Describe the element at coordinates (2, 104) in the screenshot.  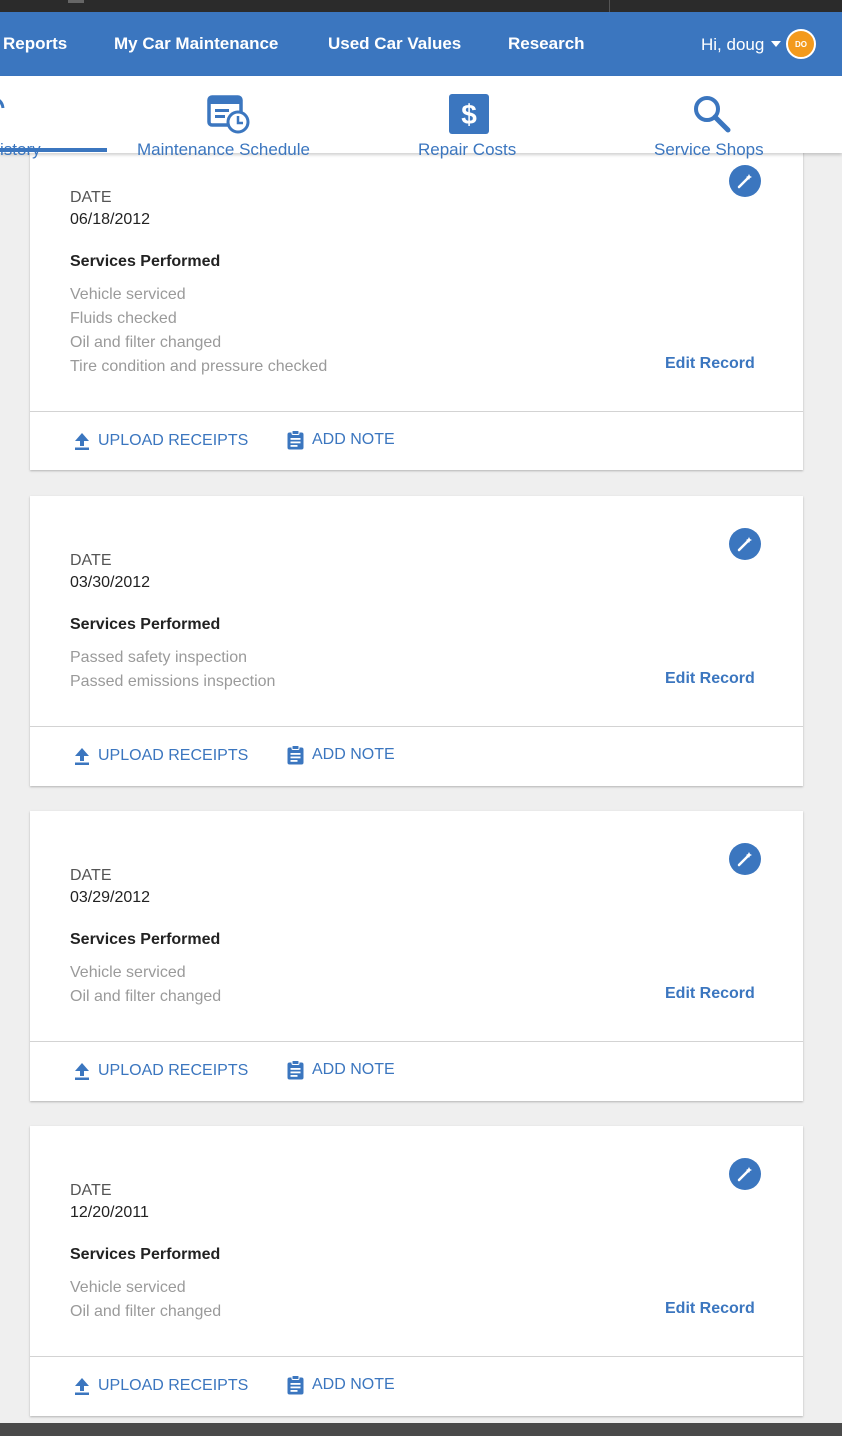
I see `history-icon` at that location.